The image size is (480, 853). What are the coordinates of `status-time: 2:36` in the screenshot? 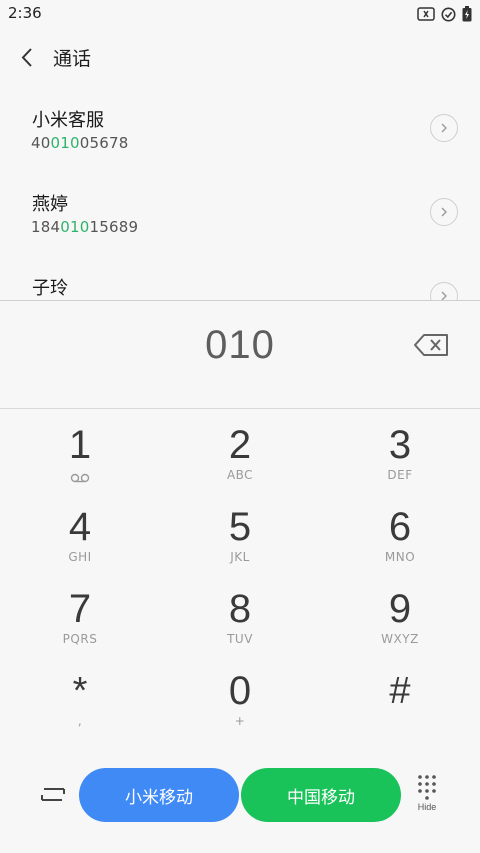 It's located at (25, 13).